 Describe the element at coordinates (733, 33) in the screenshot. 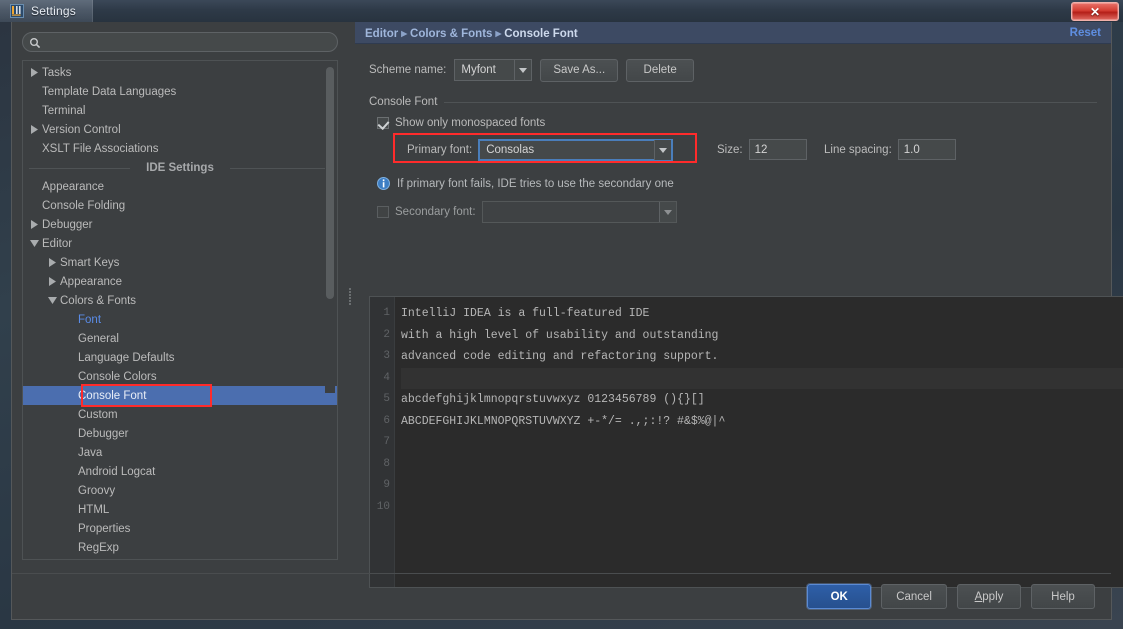

I see `breadcrumb-bar: Editor ▸ Colors & Fonts ▸ Console Font Reset` at that location.